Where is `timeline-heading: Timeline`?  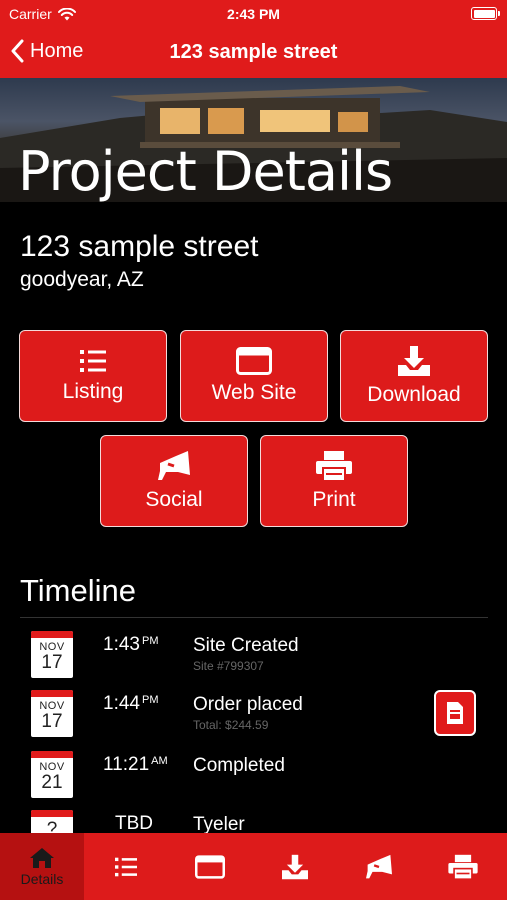
timeline-heading: Timeline is located at coordinates (78, 590).